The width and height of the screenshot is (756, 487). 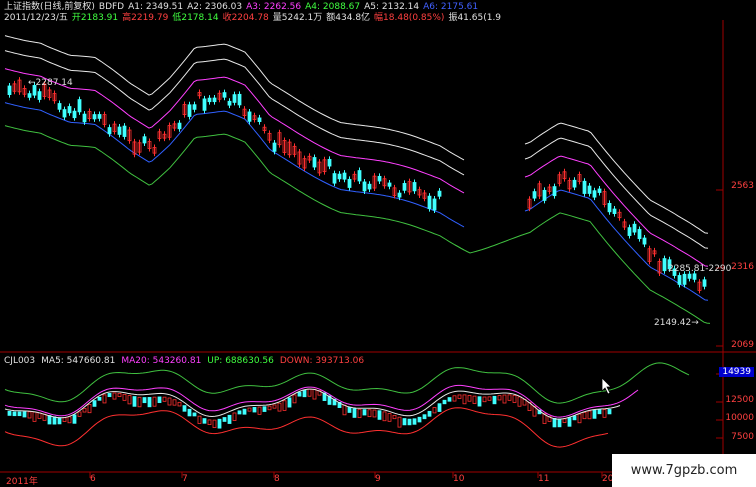 I want to click on x-axis-label: 6, so click(x=93, y=479).